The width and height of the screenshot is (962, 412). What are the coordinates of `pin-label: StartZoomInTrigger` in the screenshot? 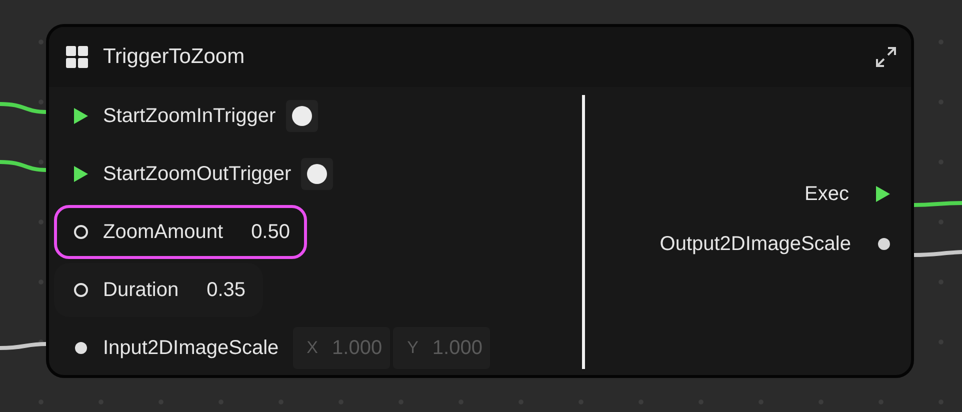 It's located at (189, 116).